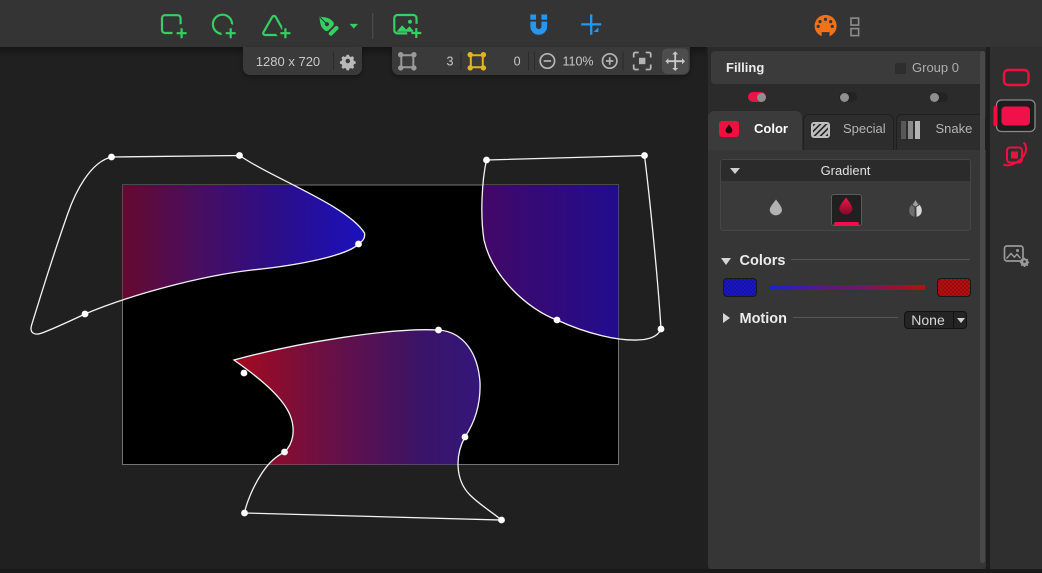  I want to click on svg-text: 110%, so click(577, 62).